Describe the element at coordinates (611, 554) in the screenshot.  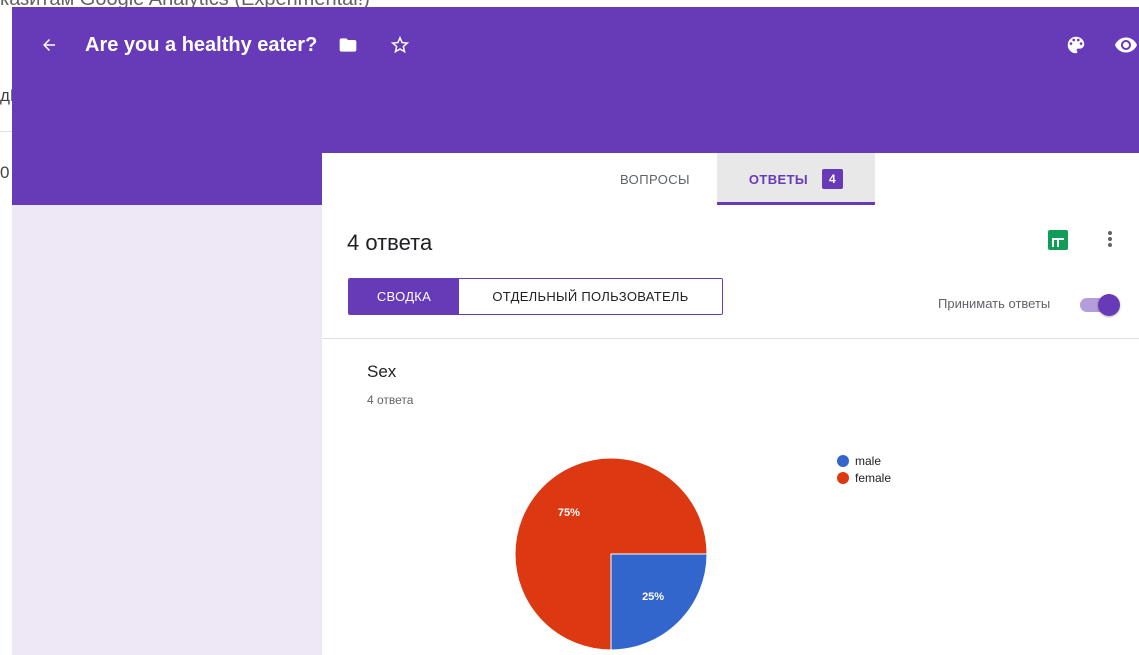
I see `pie-chart: 25% 75%` at that location.